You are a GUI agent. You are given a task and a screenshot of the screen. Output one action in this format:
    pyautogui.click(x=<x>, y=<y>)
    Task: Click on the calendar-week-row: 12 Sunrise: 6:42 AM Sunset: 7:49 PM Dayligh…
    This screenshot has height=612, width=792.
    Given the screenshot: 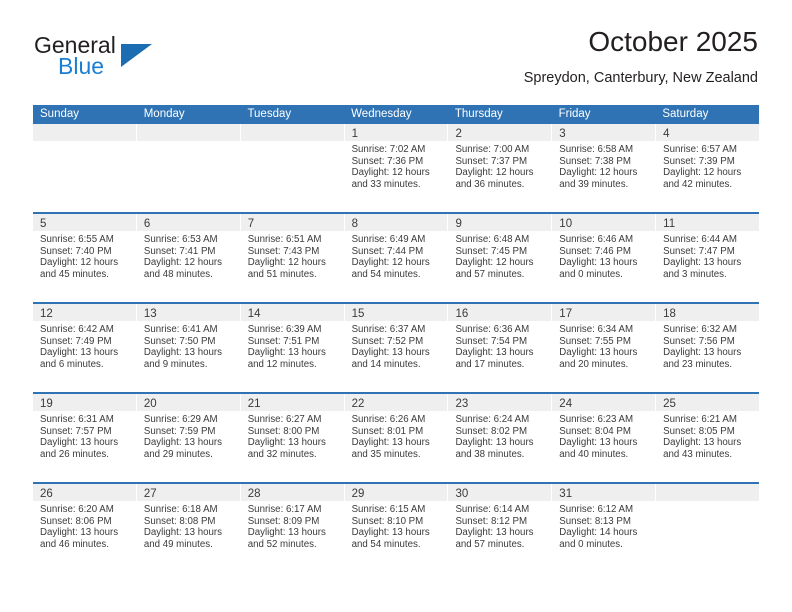 What is the action you would take?
    pyautogui.click(x=396, y=347)
    